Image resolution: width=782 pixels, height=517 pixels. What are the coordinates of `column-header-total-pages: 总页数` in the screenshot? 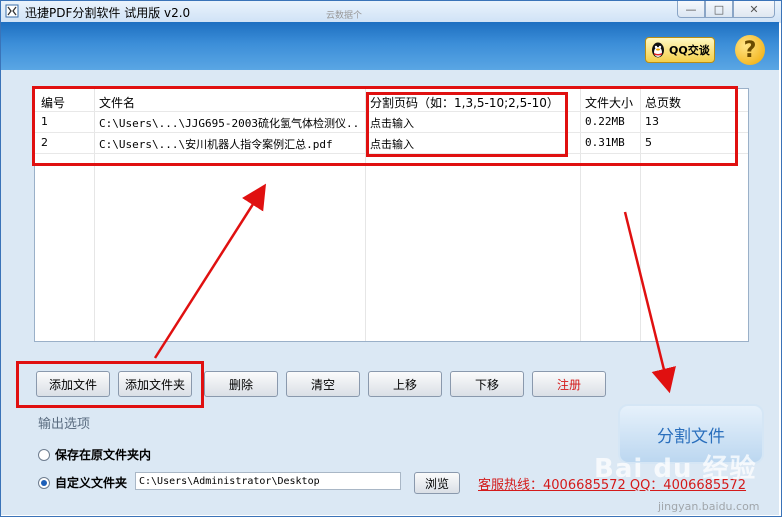 It's located at (663, 103).